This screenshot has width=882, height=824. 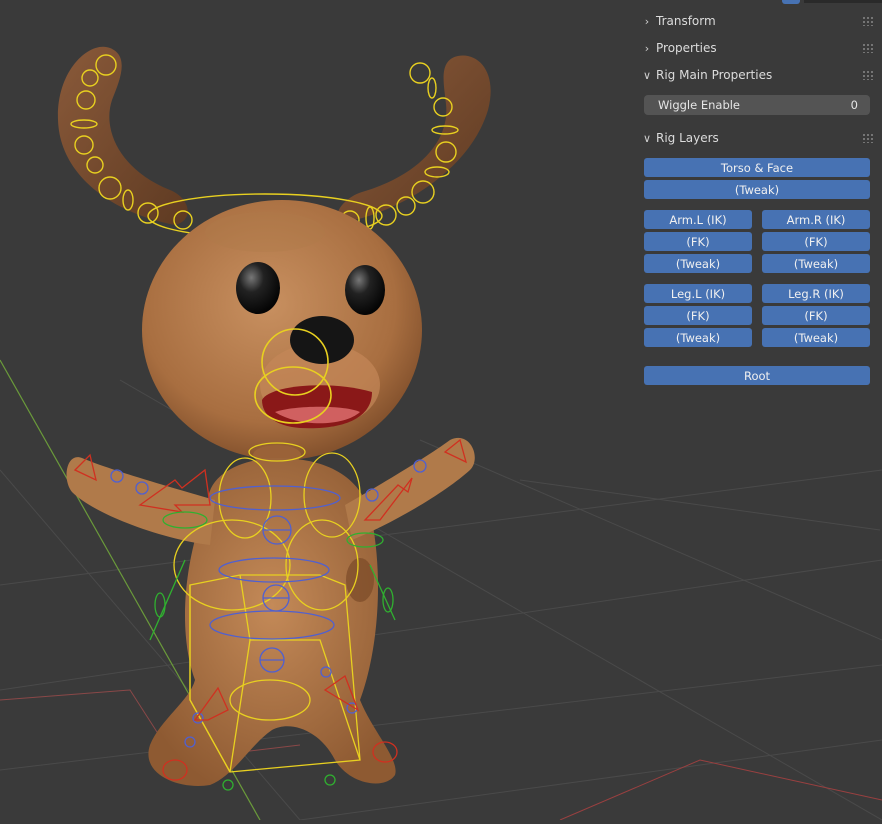 I want to click on layer-arm-r-tweak-button: (Tweak), so click(x=816, y=263).